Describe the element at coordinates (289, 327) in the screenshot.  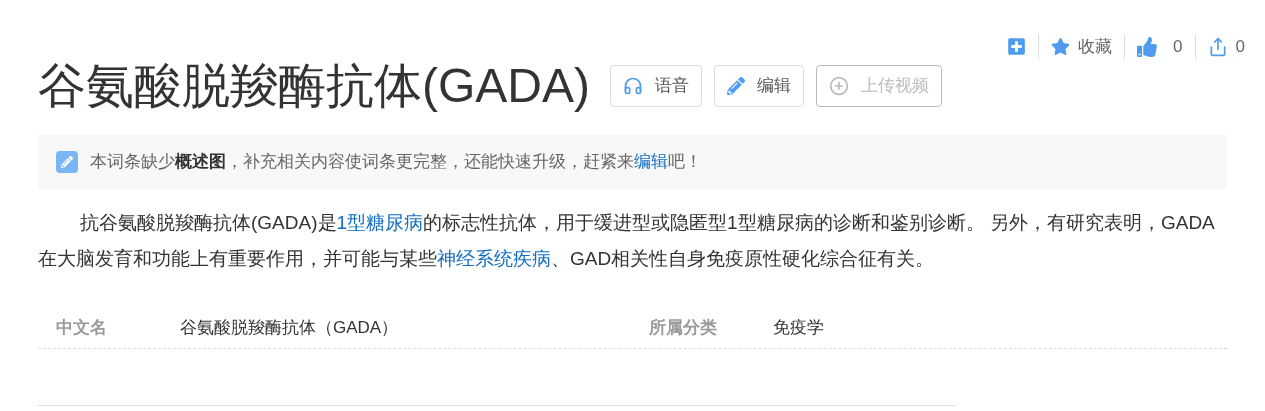
I see `info-value: 谷氨酸脱羧酶抗体（GADA）` at that location.